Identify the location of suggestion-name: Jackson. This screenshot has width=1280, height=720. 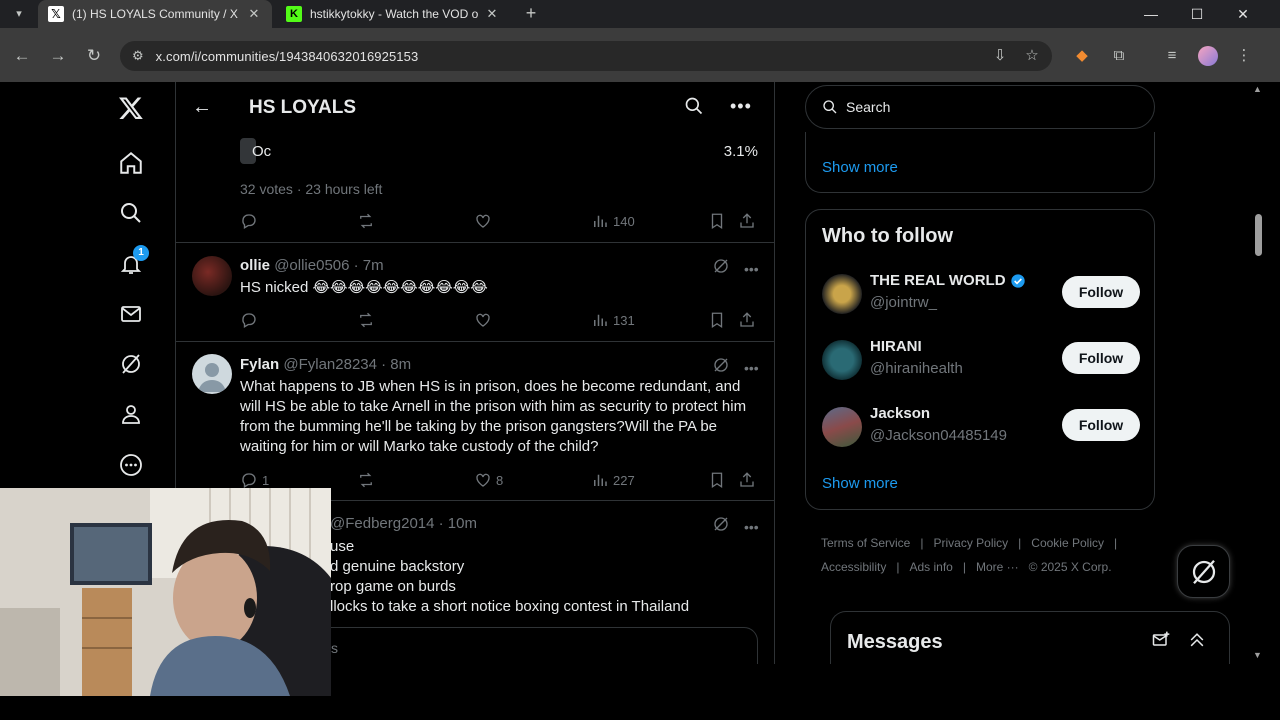
(900, 413).